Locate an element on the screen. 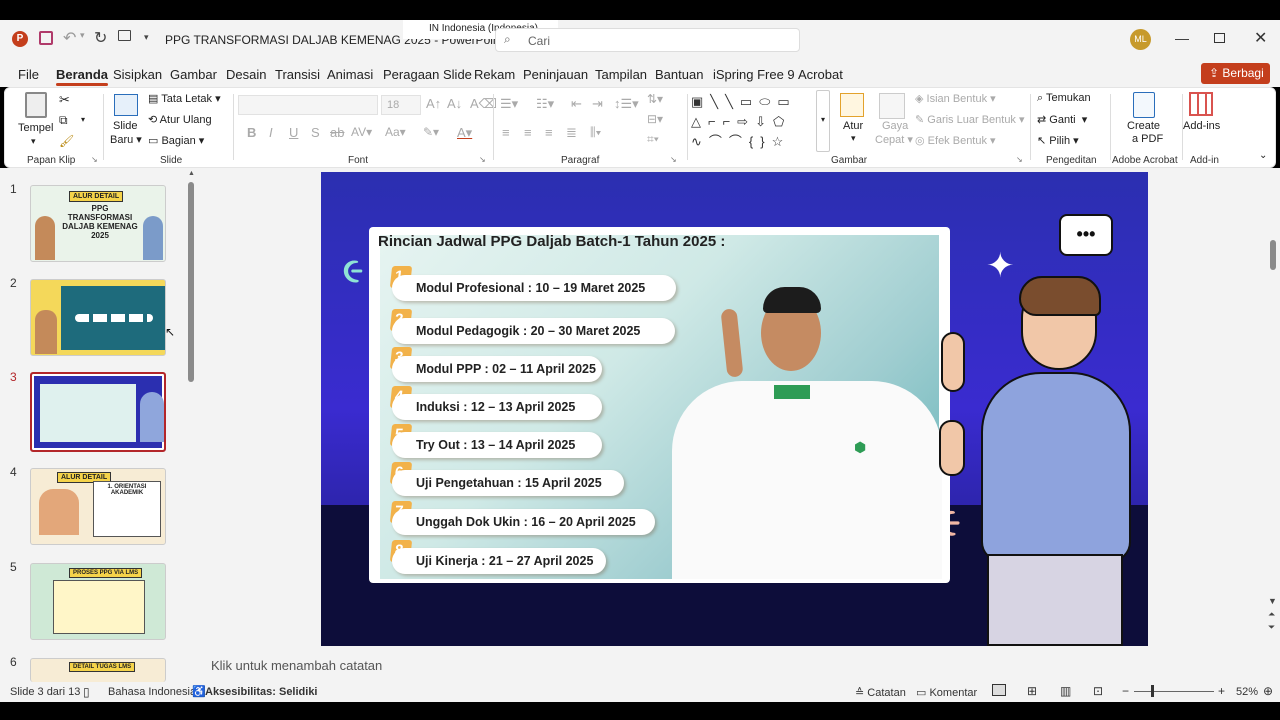  paste-dropdown-icon: ▾ is located at coordinates (33, 141).